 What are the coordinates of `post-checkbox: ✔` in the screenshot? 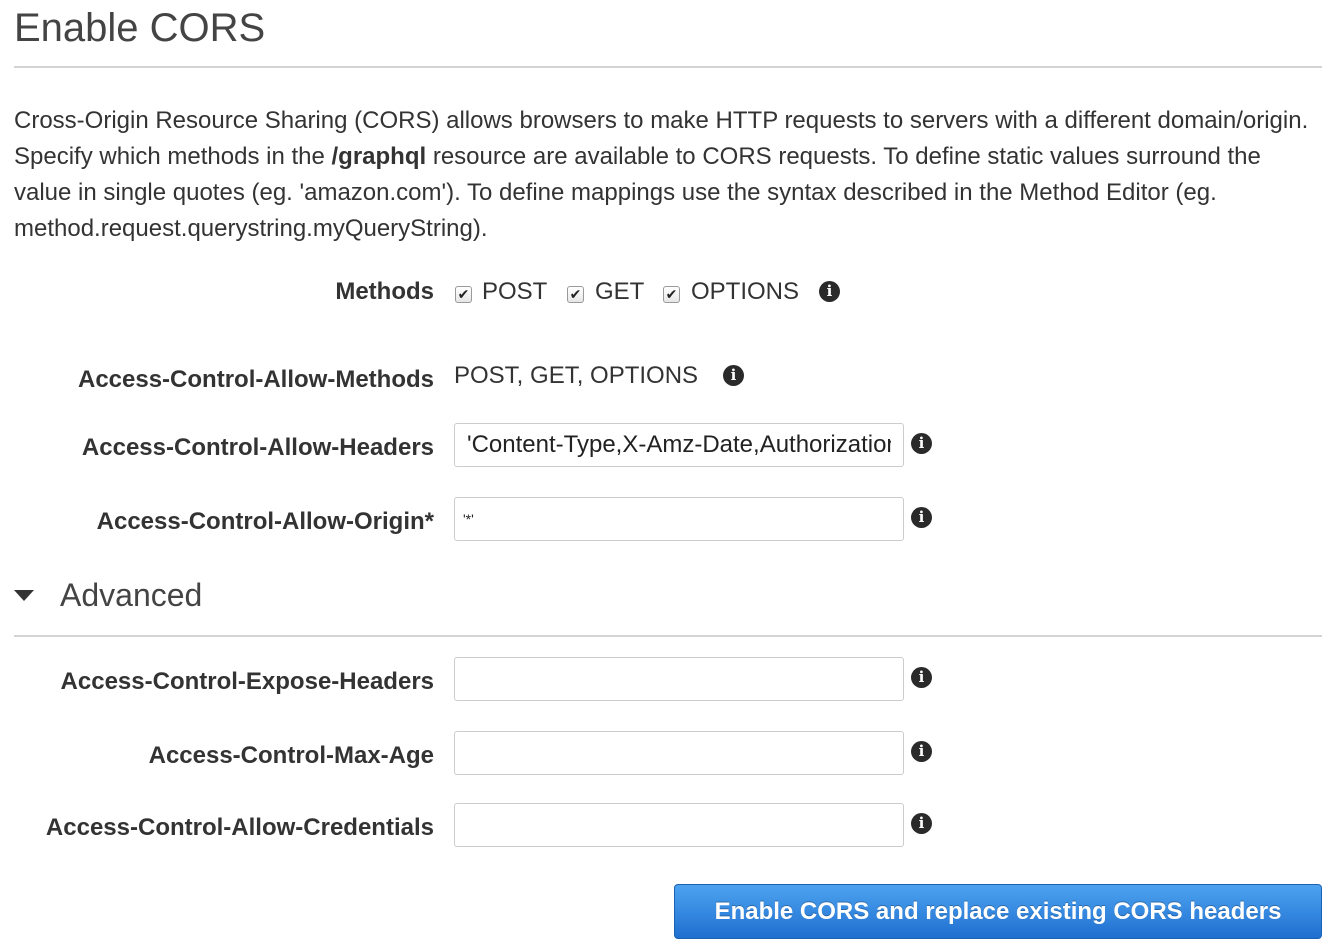 It's located at (463, 294).